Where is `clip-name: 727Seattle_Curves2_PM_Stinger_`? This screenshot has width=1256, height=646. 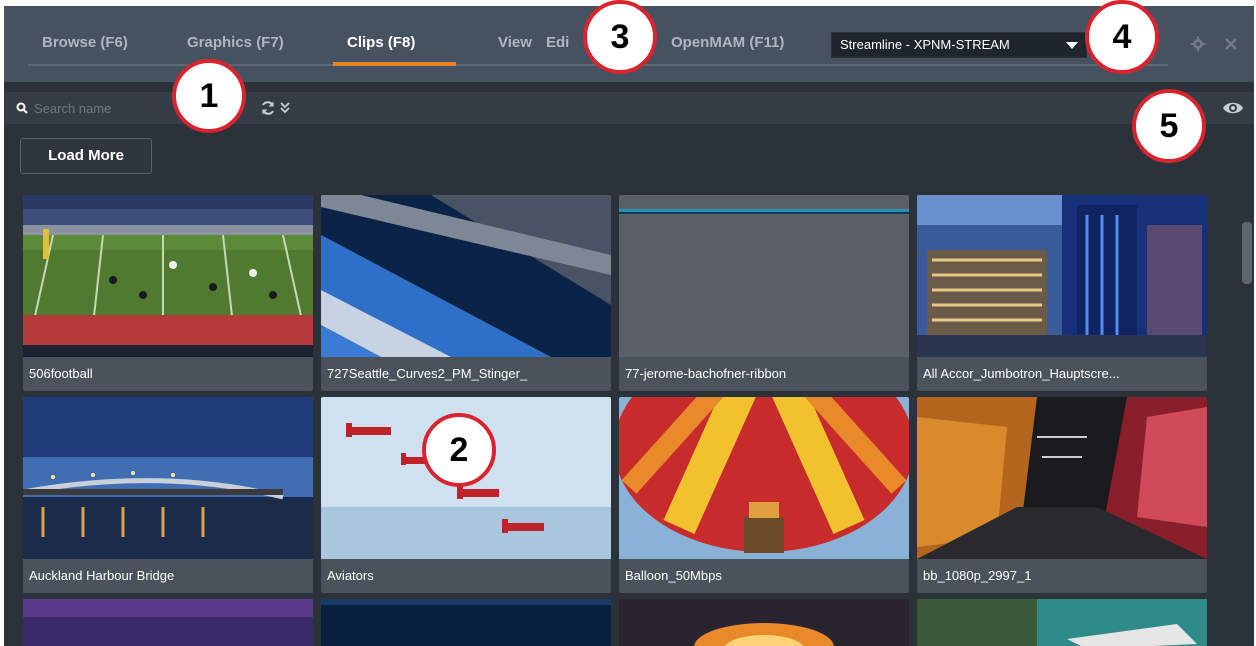 clip-name: 727Seattle_Curves2_PM_Stinger_ is located at coordinates (427, 373).